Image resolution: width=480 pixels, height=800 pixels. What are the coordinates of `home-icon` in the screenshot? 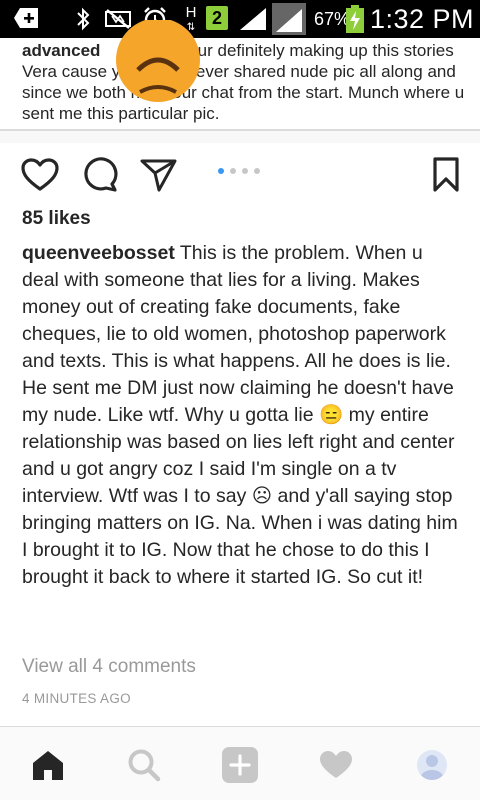 It's located at (48, 765).